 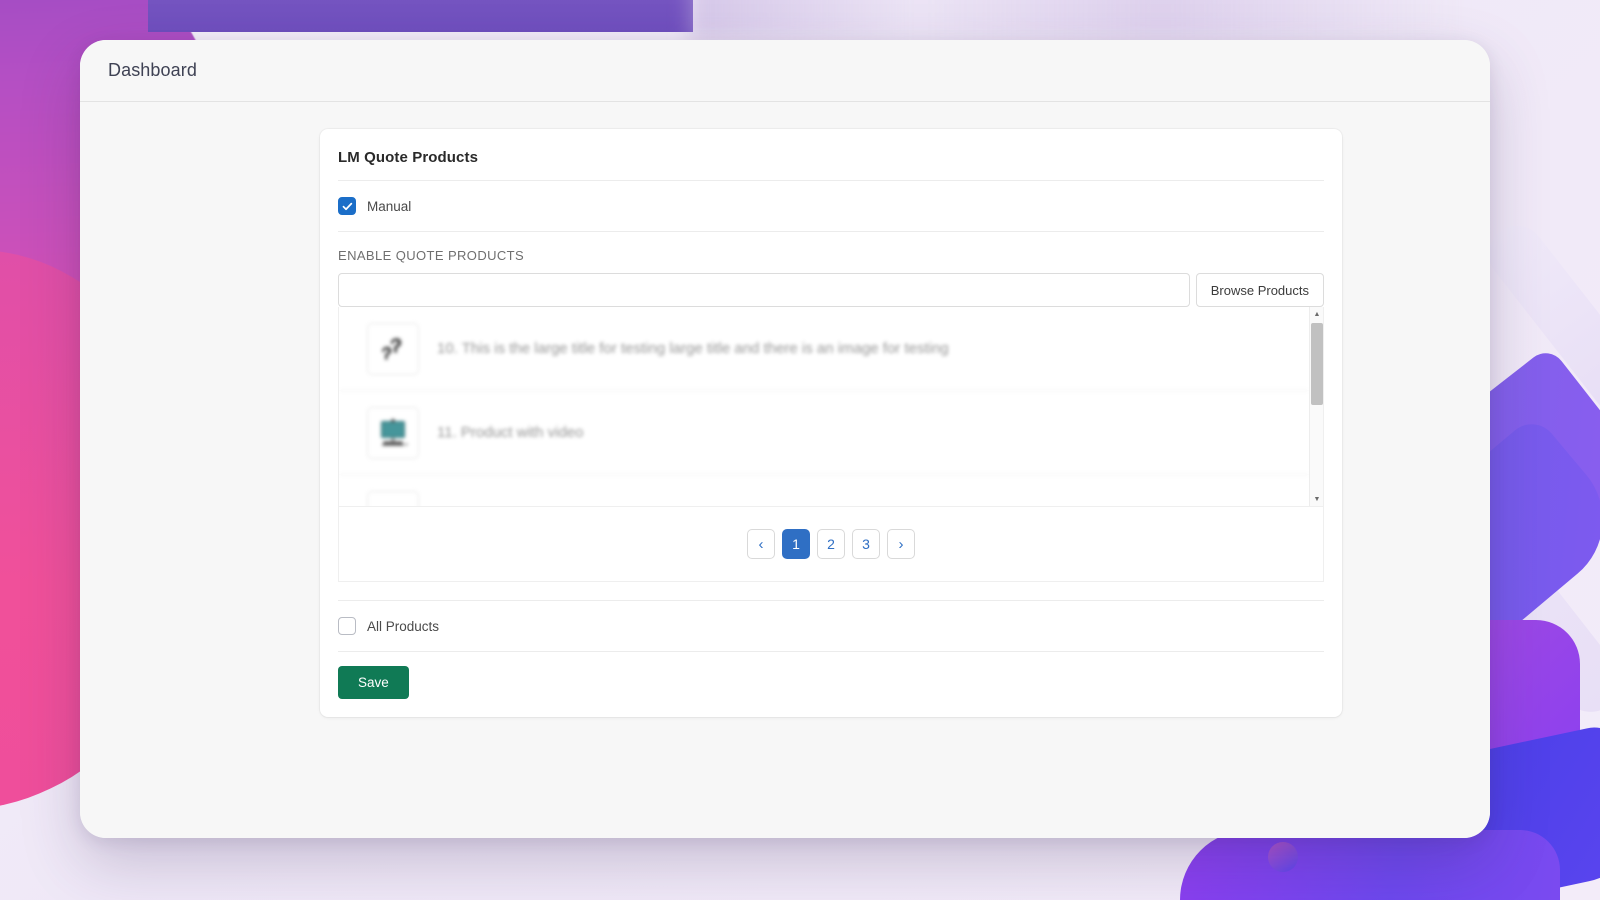 What do you see at coordinates (831, 626) in the screenshot?
I see `all-products-checkbox-row: All Products` at bounding box center [831, 626].